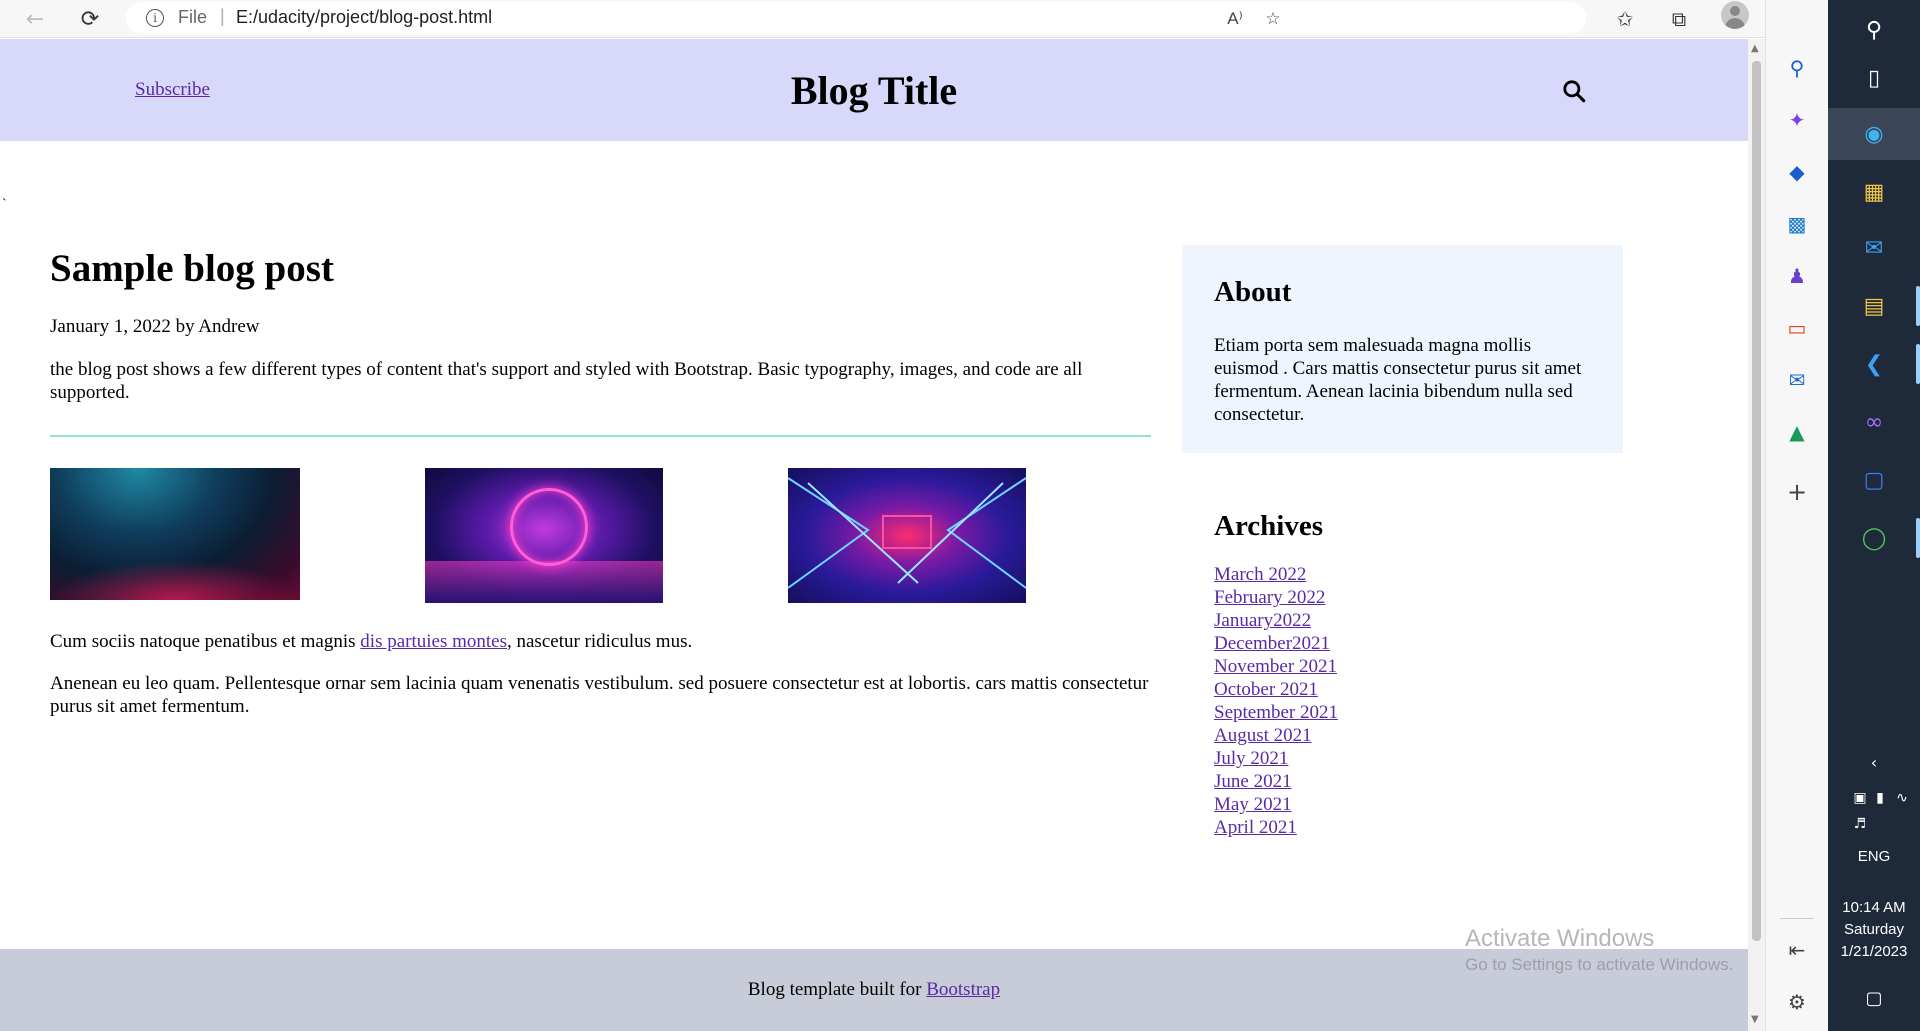 The width and height of the screenshot is (1920, 1031). Describe the element at coordinates (1266, 689) in the screenshot. I see `archive-link: October 2021` at that location.